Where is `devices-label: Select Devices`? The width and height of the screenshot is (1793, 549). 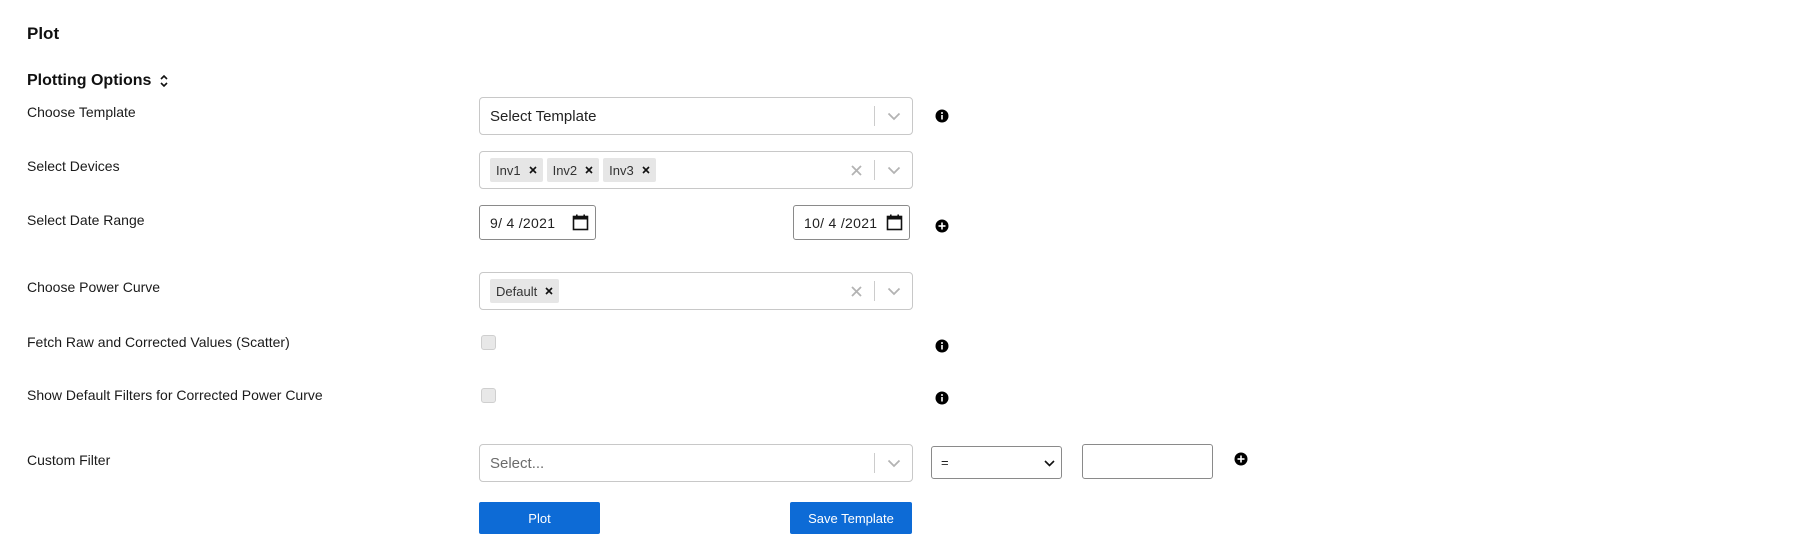 devices-label: Select Devices is located at coordinates (73, 166).